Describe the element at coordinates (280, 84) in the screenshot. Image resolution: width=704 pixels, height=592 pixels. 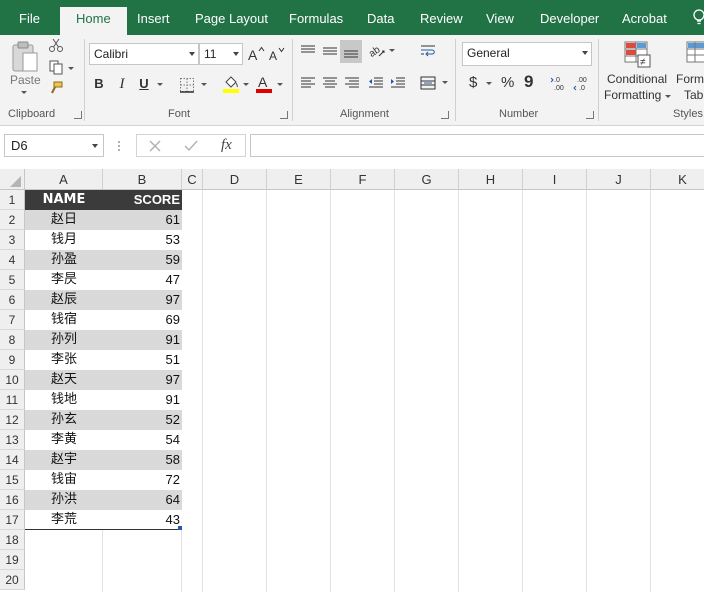
I see `font-color-dropdown-icon` at that location.